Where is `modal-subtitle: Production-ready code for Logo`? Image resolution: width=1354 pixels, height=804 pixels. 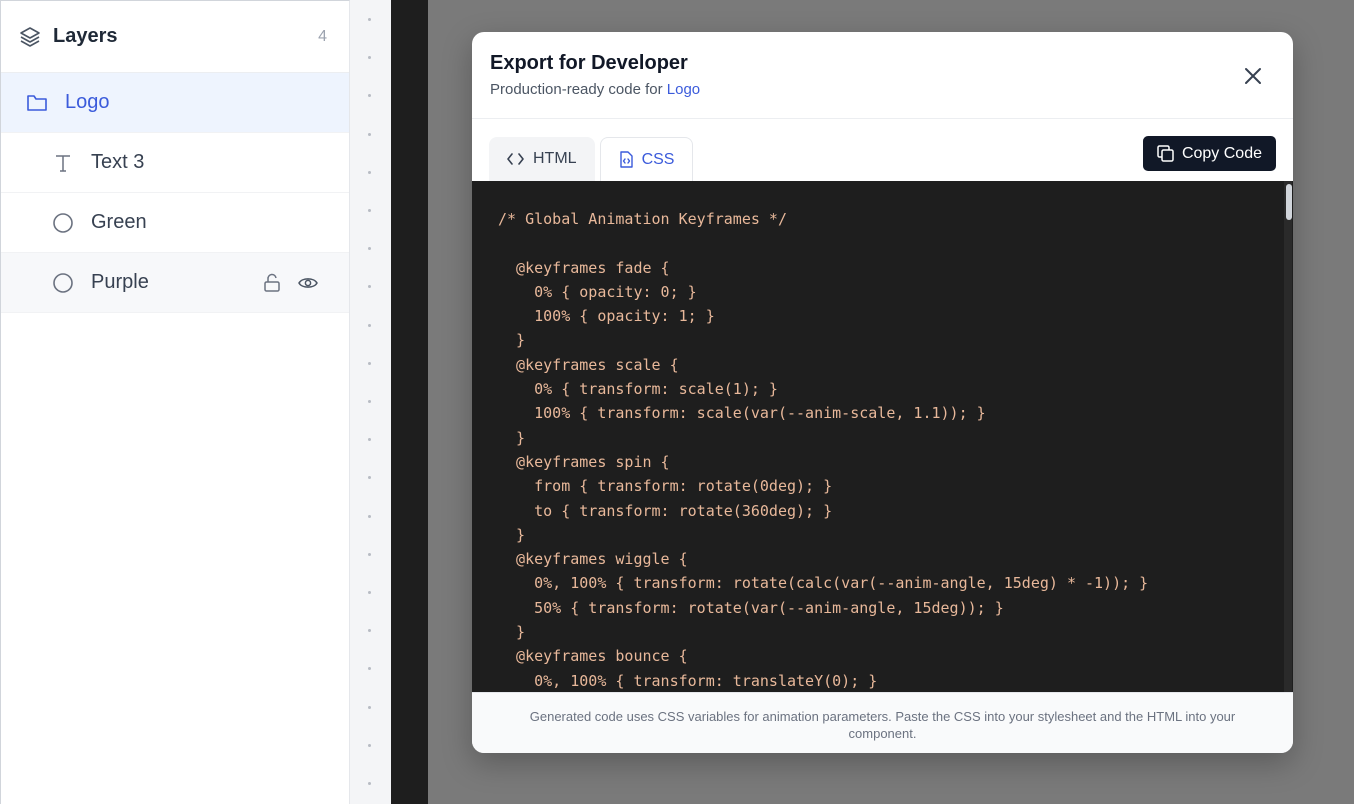
modal-subtitle: Production-ready code for Logo is located at coordinates (882, 89).